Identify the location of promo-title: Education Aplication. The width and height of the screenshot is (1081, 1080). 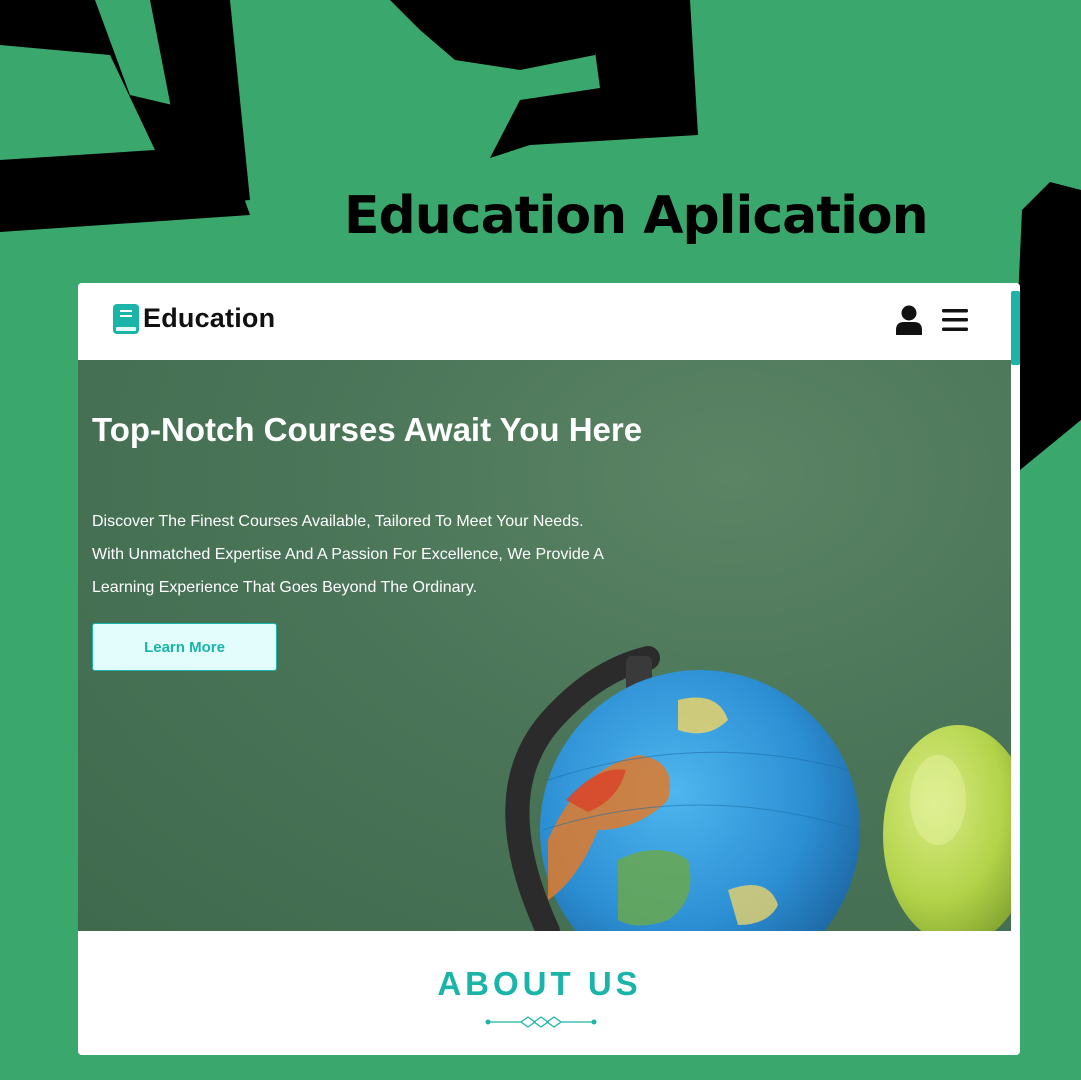
(636, 216).